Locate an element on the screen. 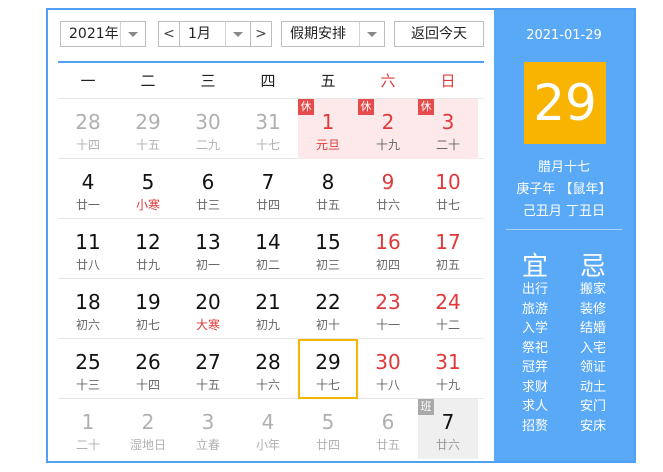 Image resolution: width=663 pixels, height=472 pixels. calendar-day-cell: 5 小寒 is located at coordinates (148, 189).